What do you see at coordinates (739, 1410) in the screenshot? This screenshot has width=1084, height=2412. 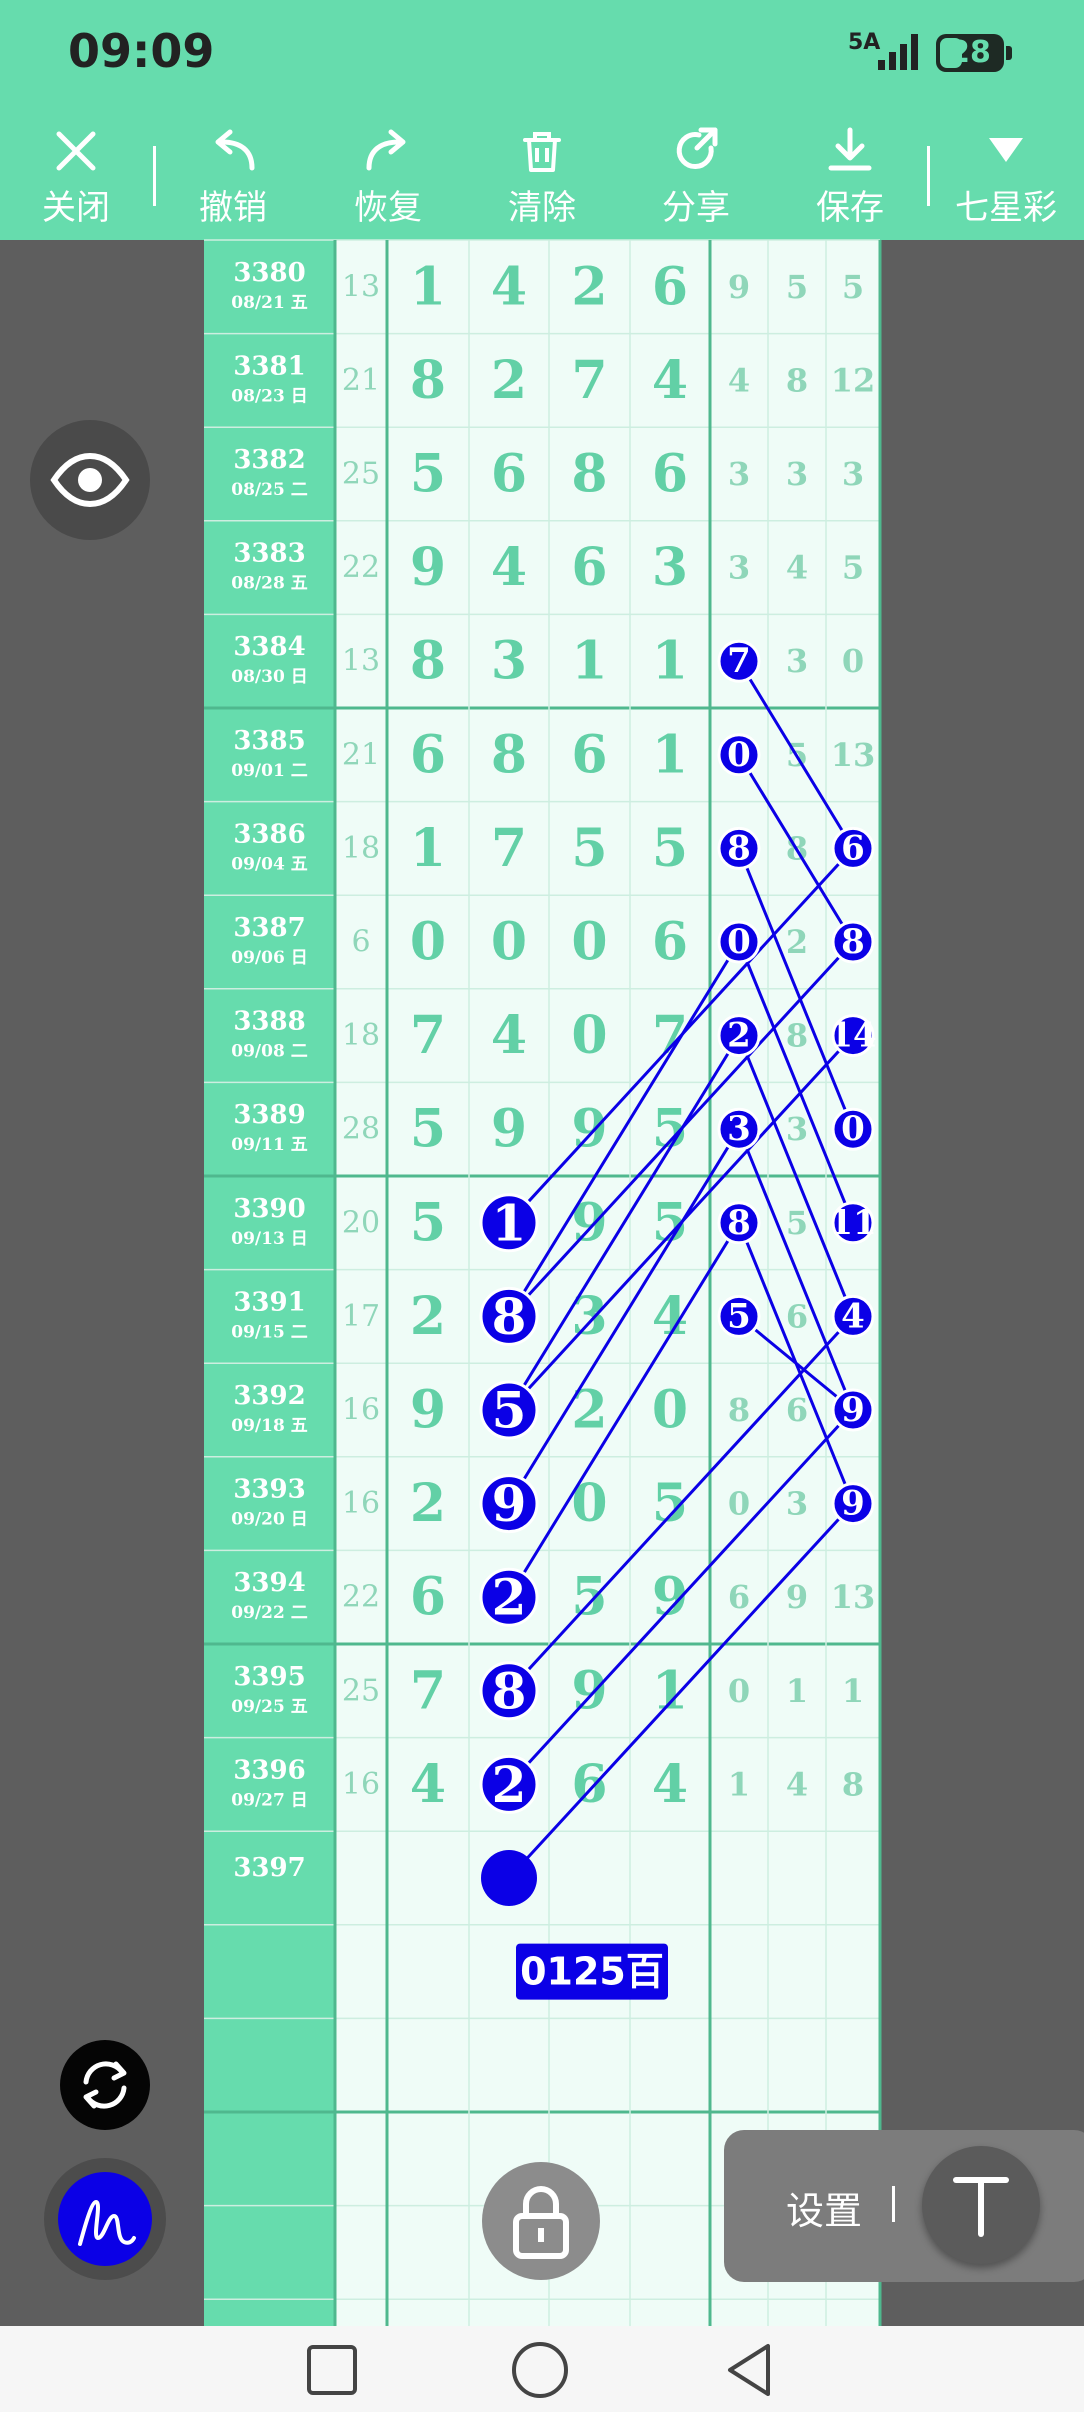 I see `extra-cell: 8` at bounding box center [739, 1410].